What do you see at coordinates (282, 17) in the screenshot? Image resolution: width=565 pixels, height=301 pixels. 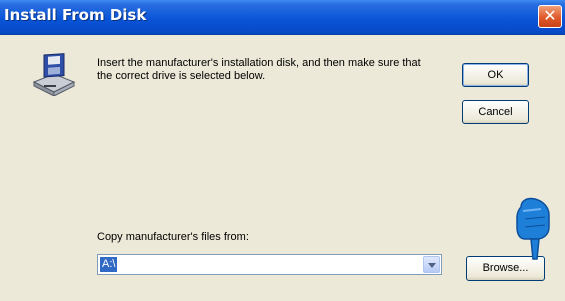 I see `title-bar: Install From Disk ✕` at bounding box center [282, 17].